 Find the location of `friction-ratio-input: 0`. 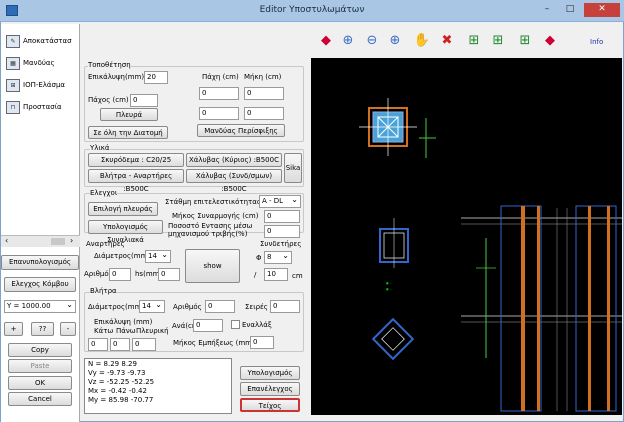

friction-ratio-input: 0 is located at coordinates (282, 231).